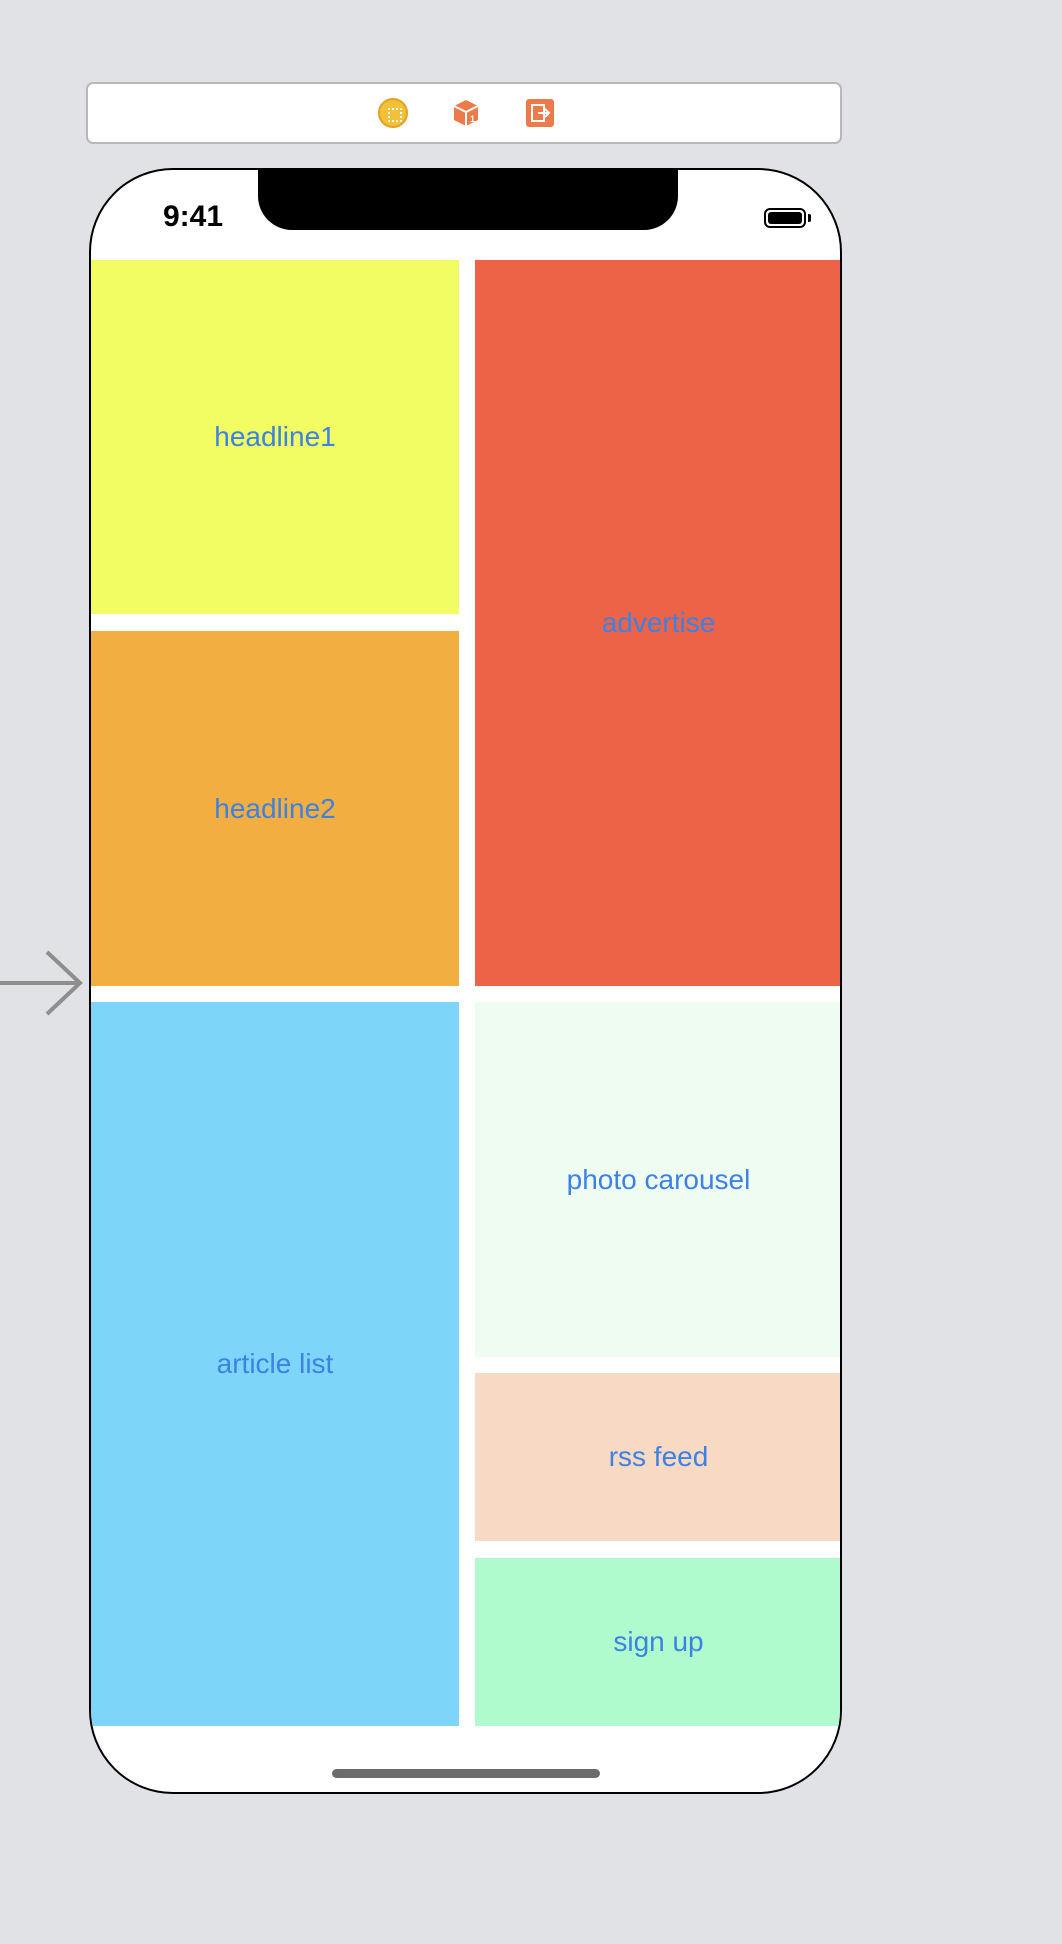  I want to click on photo-carousel-view: photo carousel, so click(657, 1179).